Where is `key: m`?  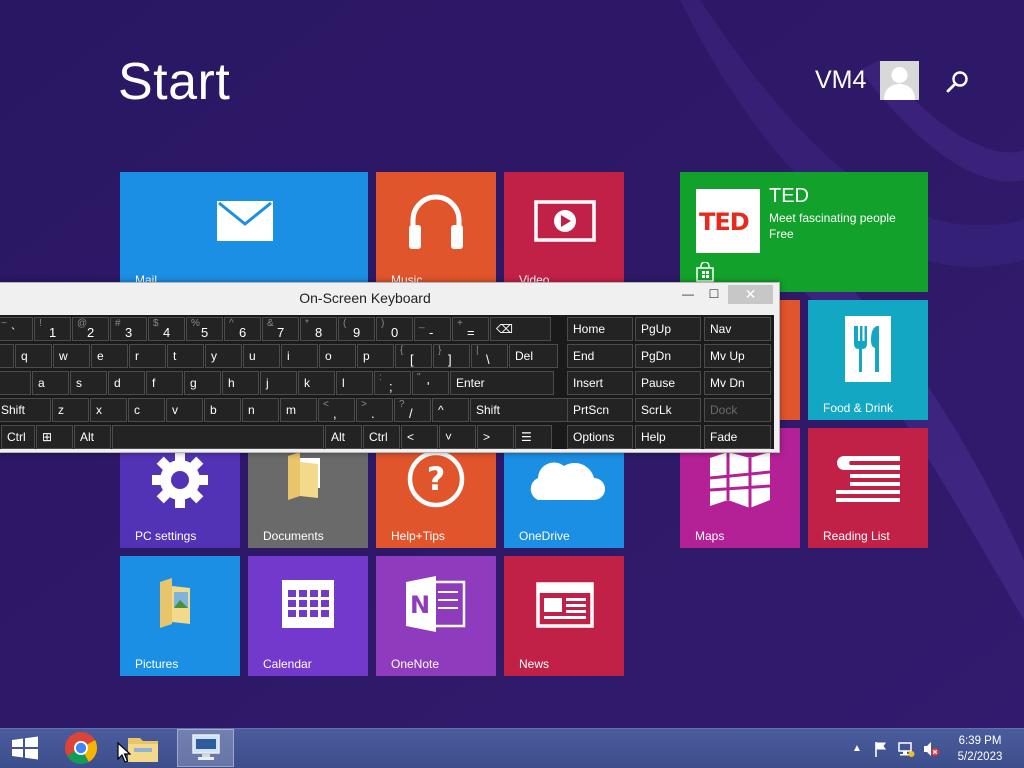
key: m is located at coordinates (298, 410).